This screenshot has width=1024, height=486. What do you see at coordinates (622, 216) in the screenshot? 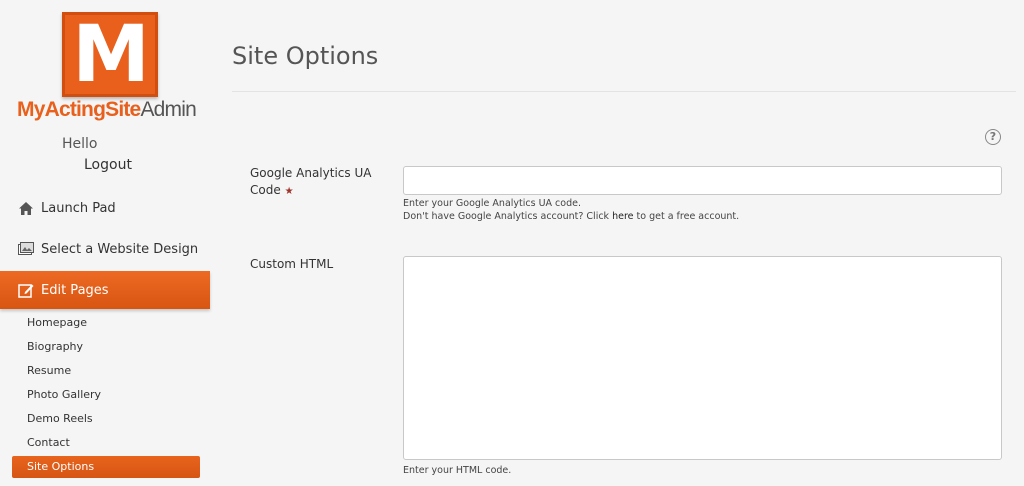
I see `ga-signup-link: here` at bounding box center [622, 216].